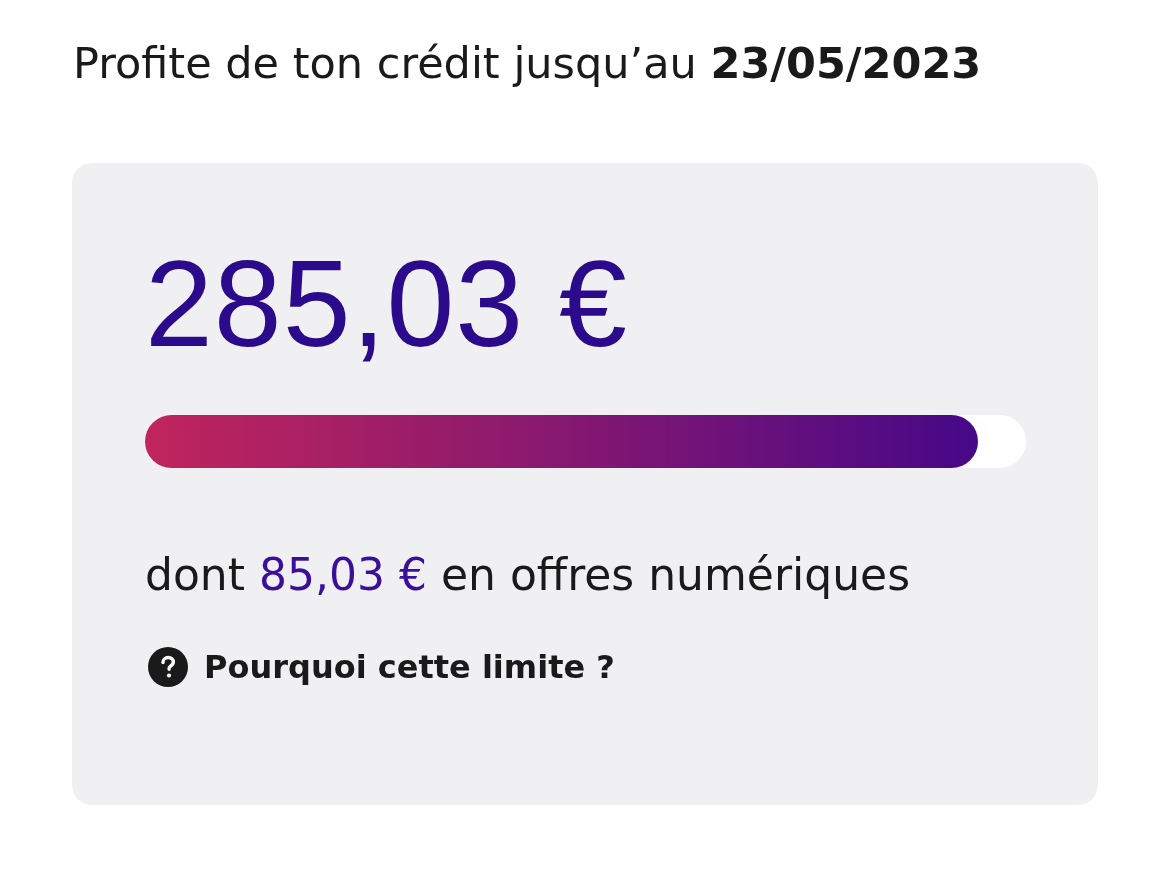 The width and height of the screenshot is (1170, 871). Describe the element at coordinates (527, 63) in the screenshot. I see `credit-deadline-heading: Profite de ton crédit jusqu’au 23/05/2023` at that location.